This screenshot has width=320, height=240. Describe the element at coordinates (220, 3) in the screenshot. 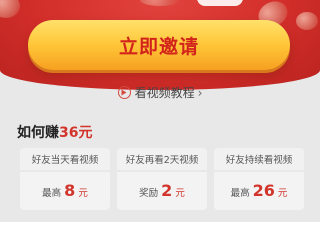

I see `top-tab-edge` at that location.